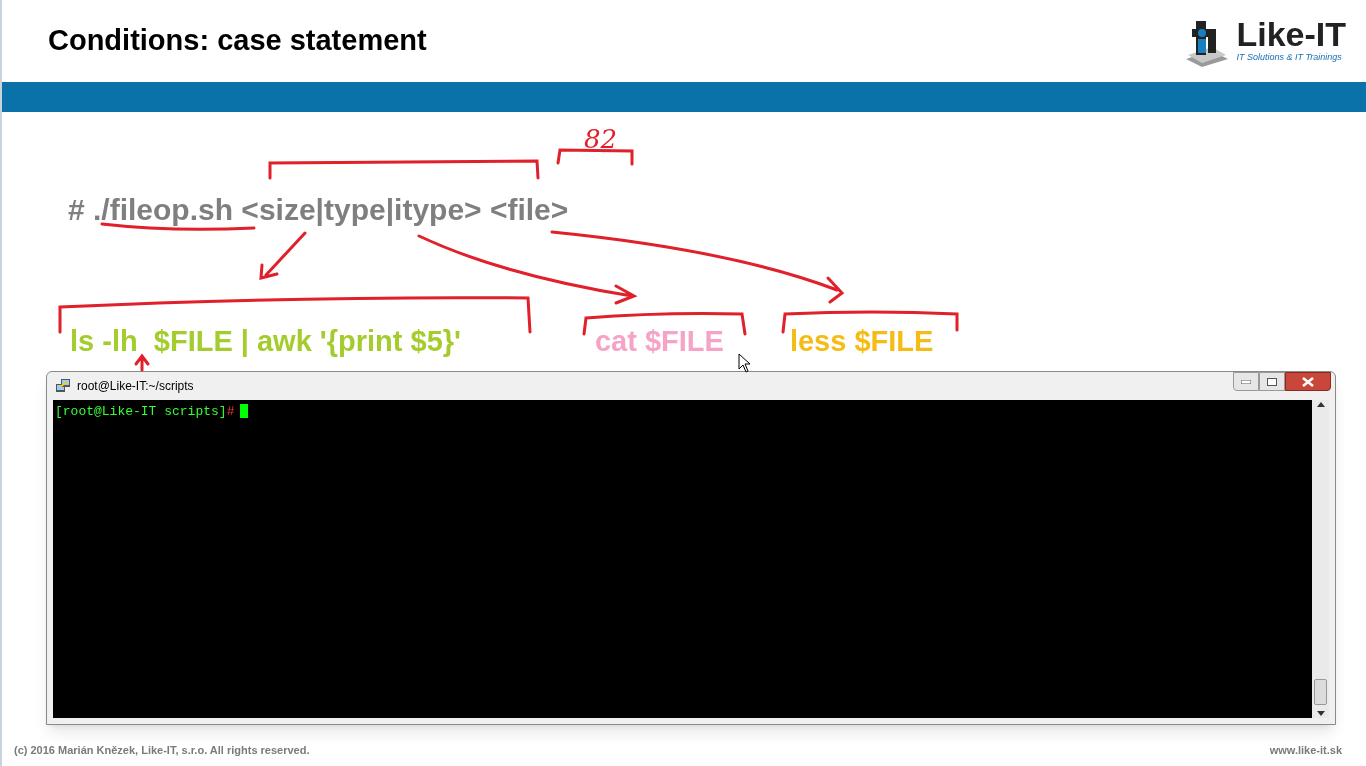 The width and height of the screenshot is (1366, 766). What do you see at coordinates (244, 411) in the screenshot?
I see `text-cursor` at bounding box center [244, 411].